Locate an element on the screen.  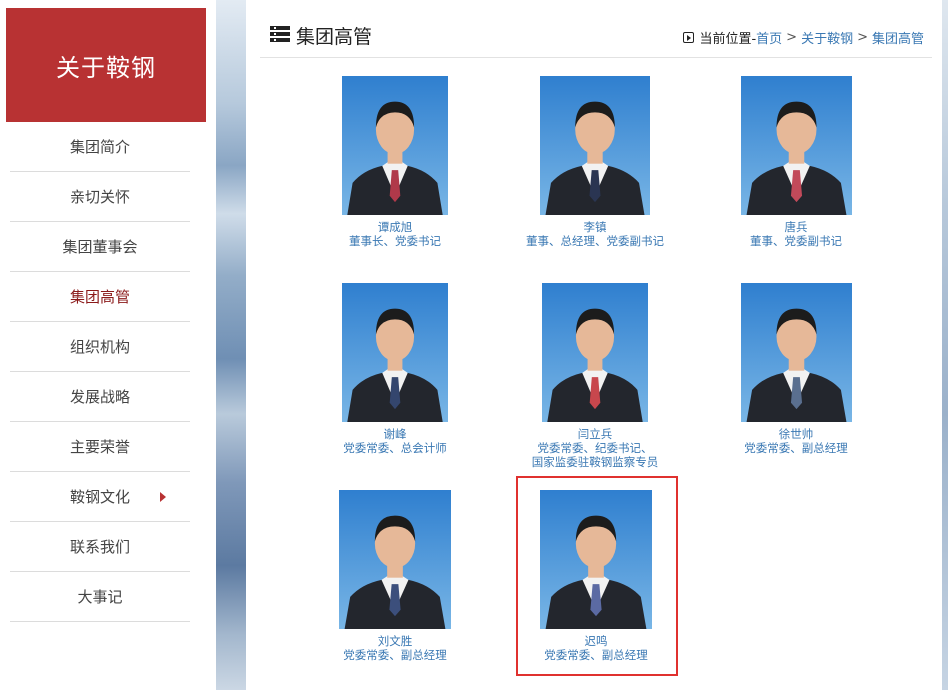
sidebar-item-label: 集团简介 is located at coordinates (99, 147).